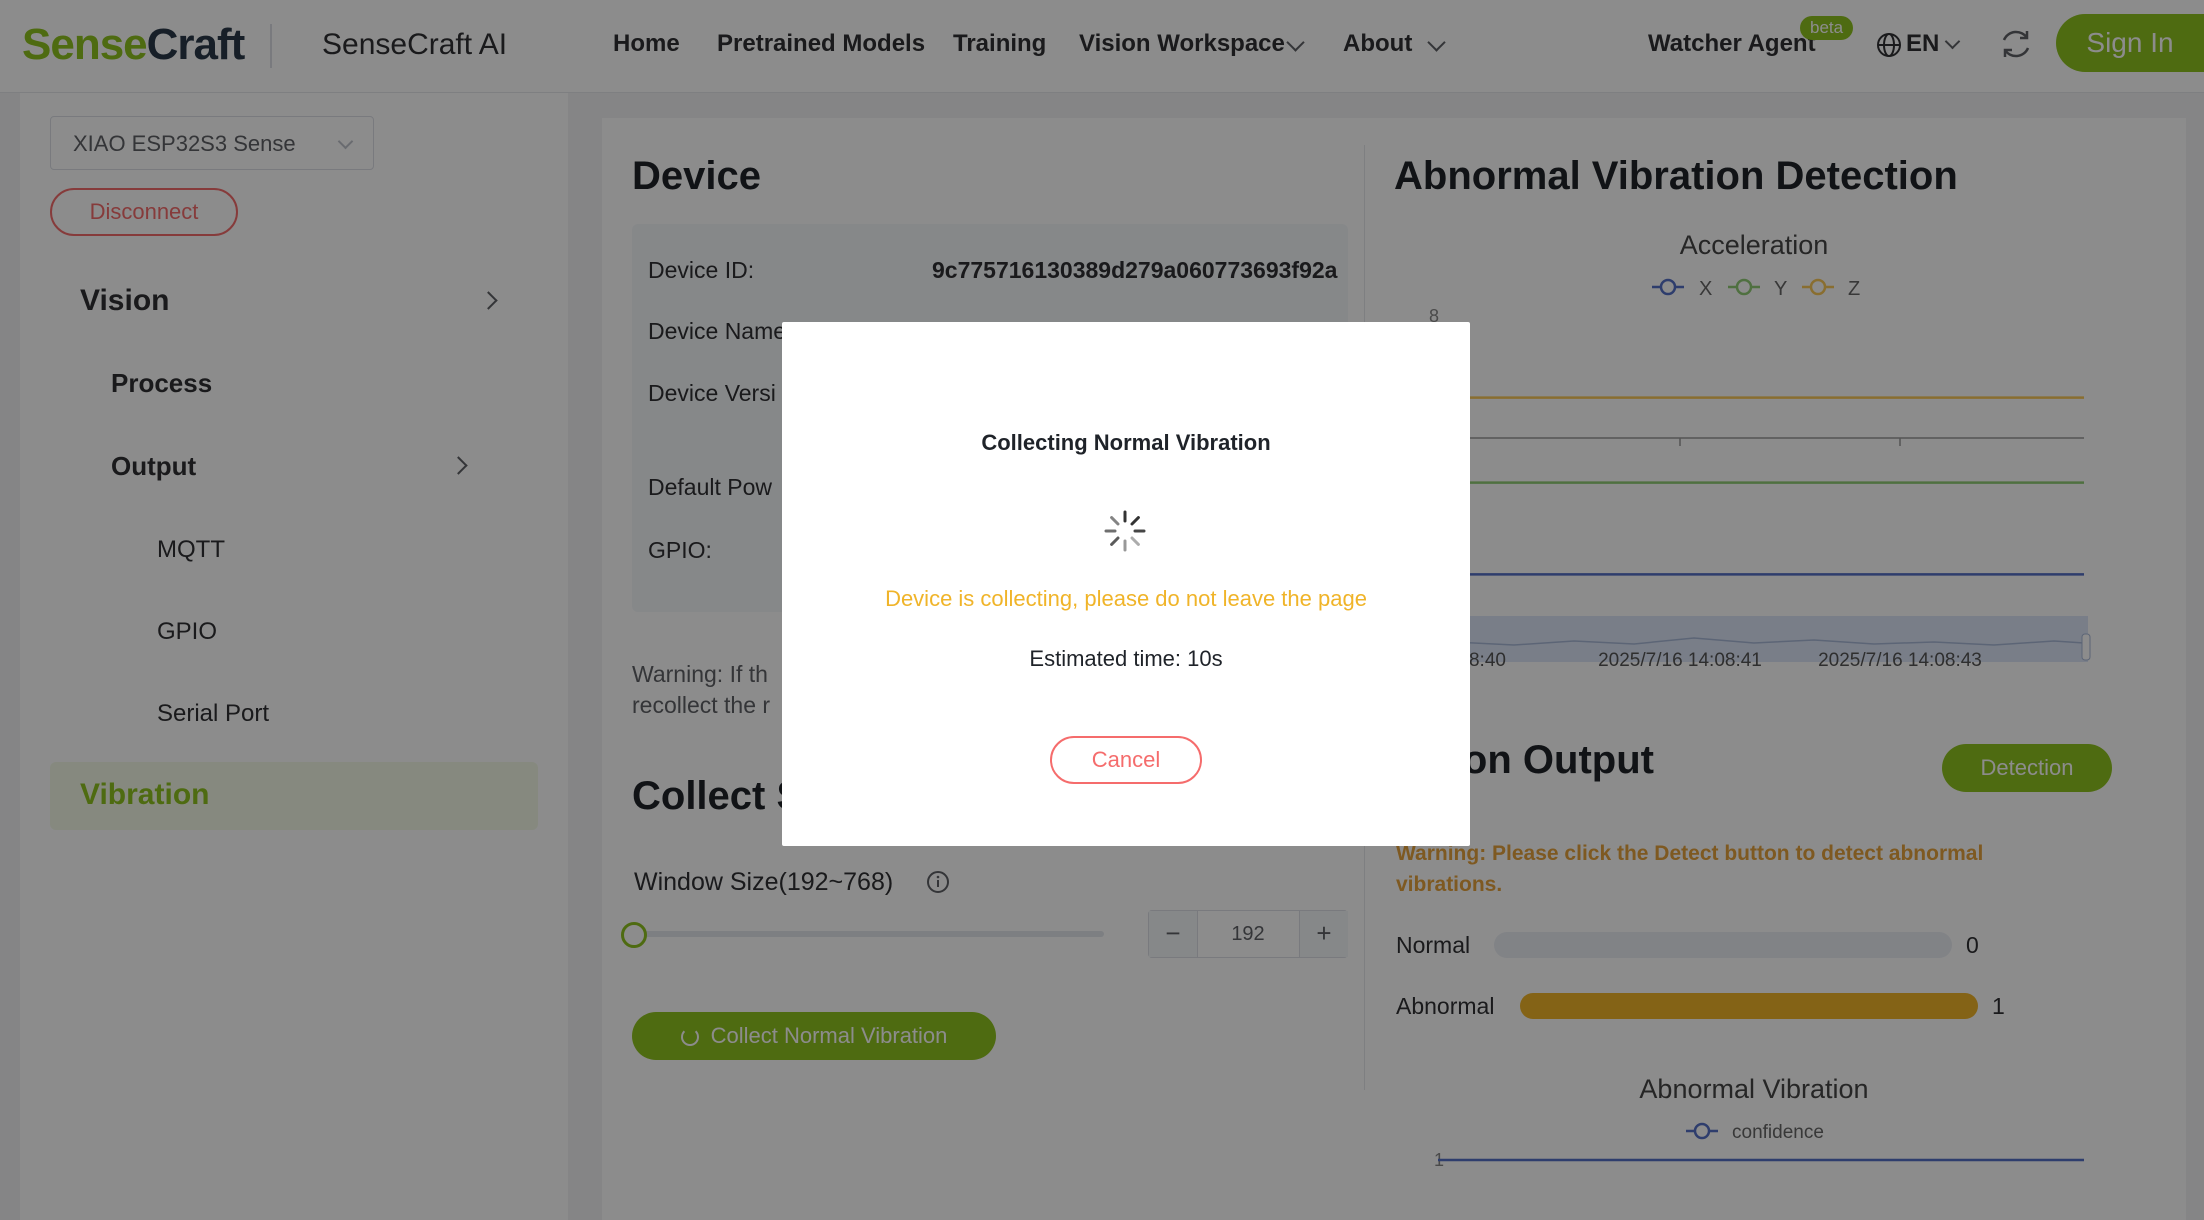  Describe the element at coordinates (1126, 658) in the screenshot. I see `dialog-estimated-time: Estimated time: 10s` at that location.